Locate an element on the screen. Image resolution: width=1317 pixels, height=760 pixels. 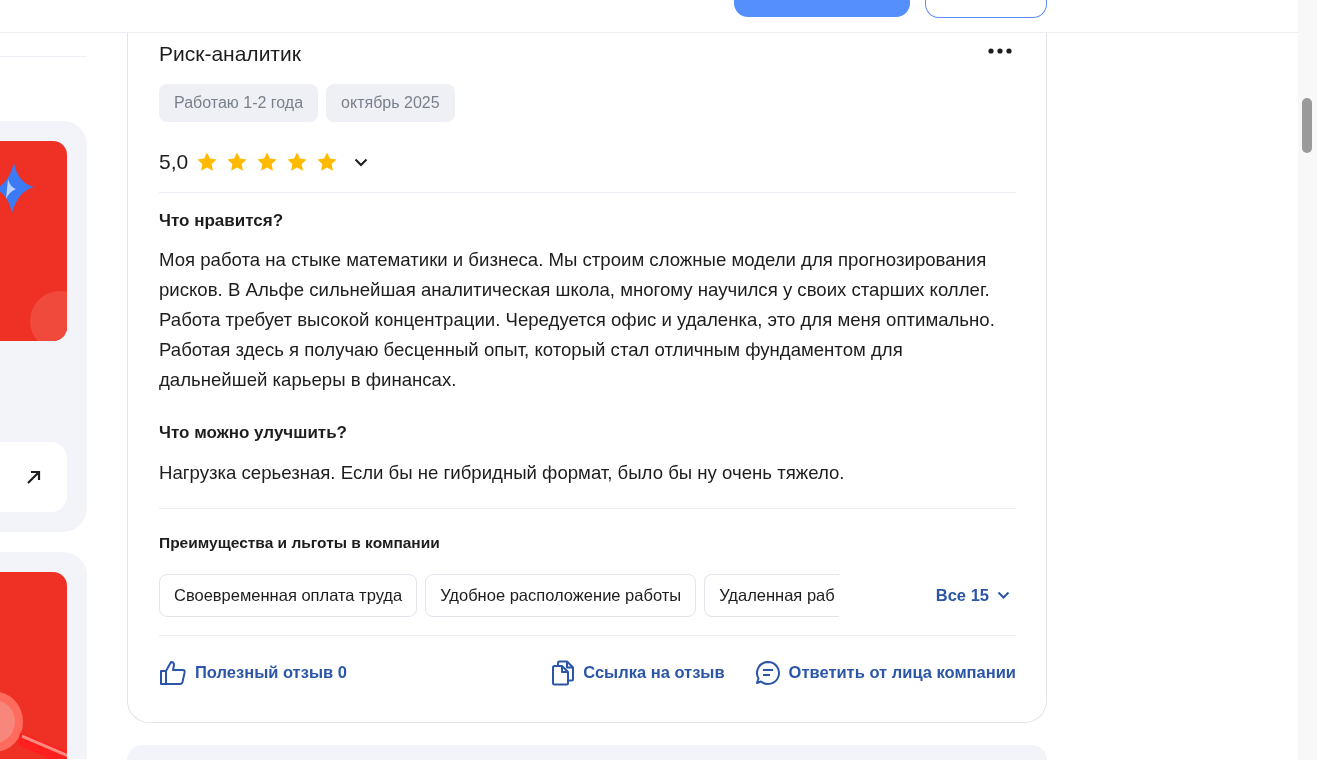
benefits-title: Преимущества и льготы в компании is located at coordinates (300, 542).